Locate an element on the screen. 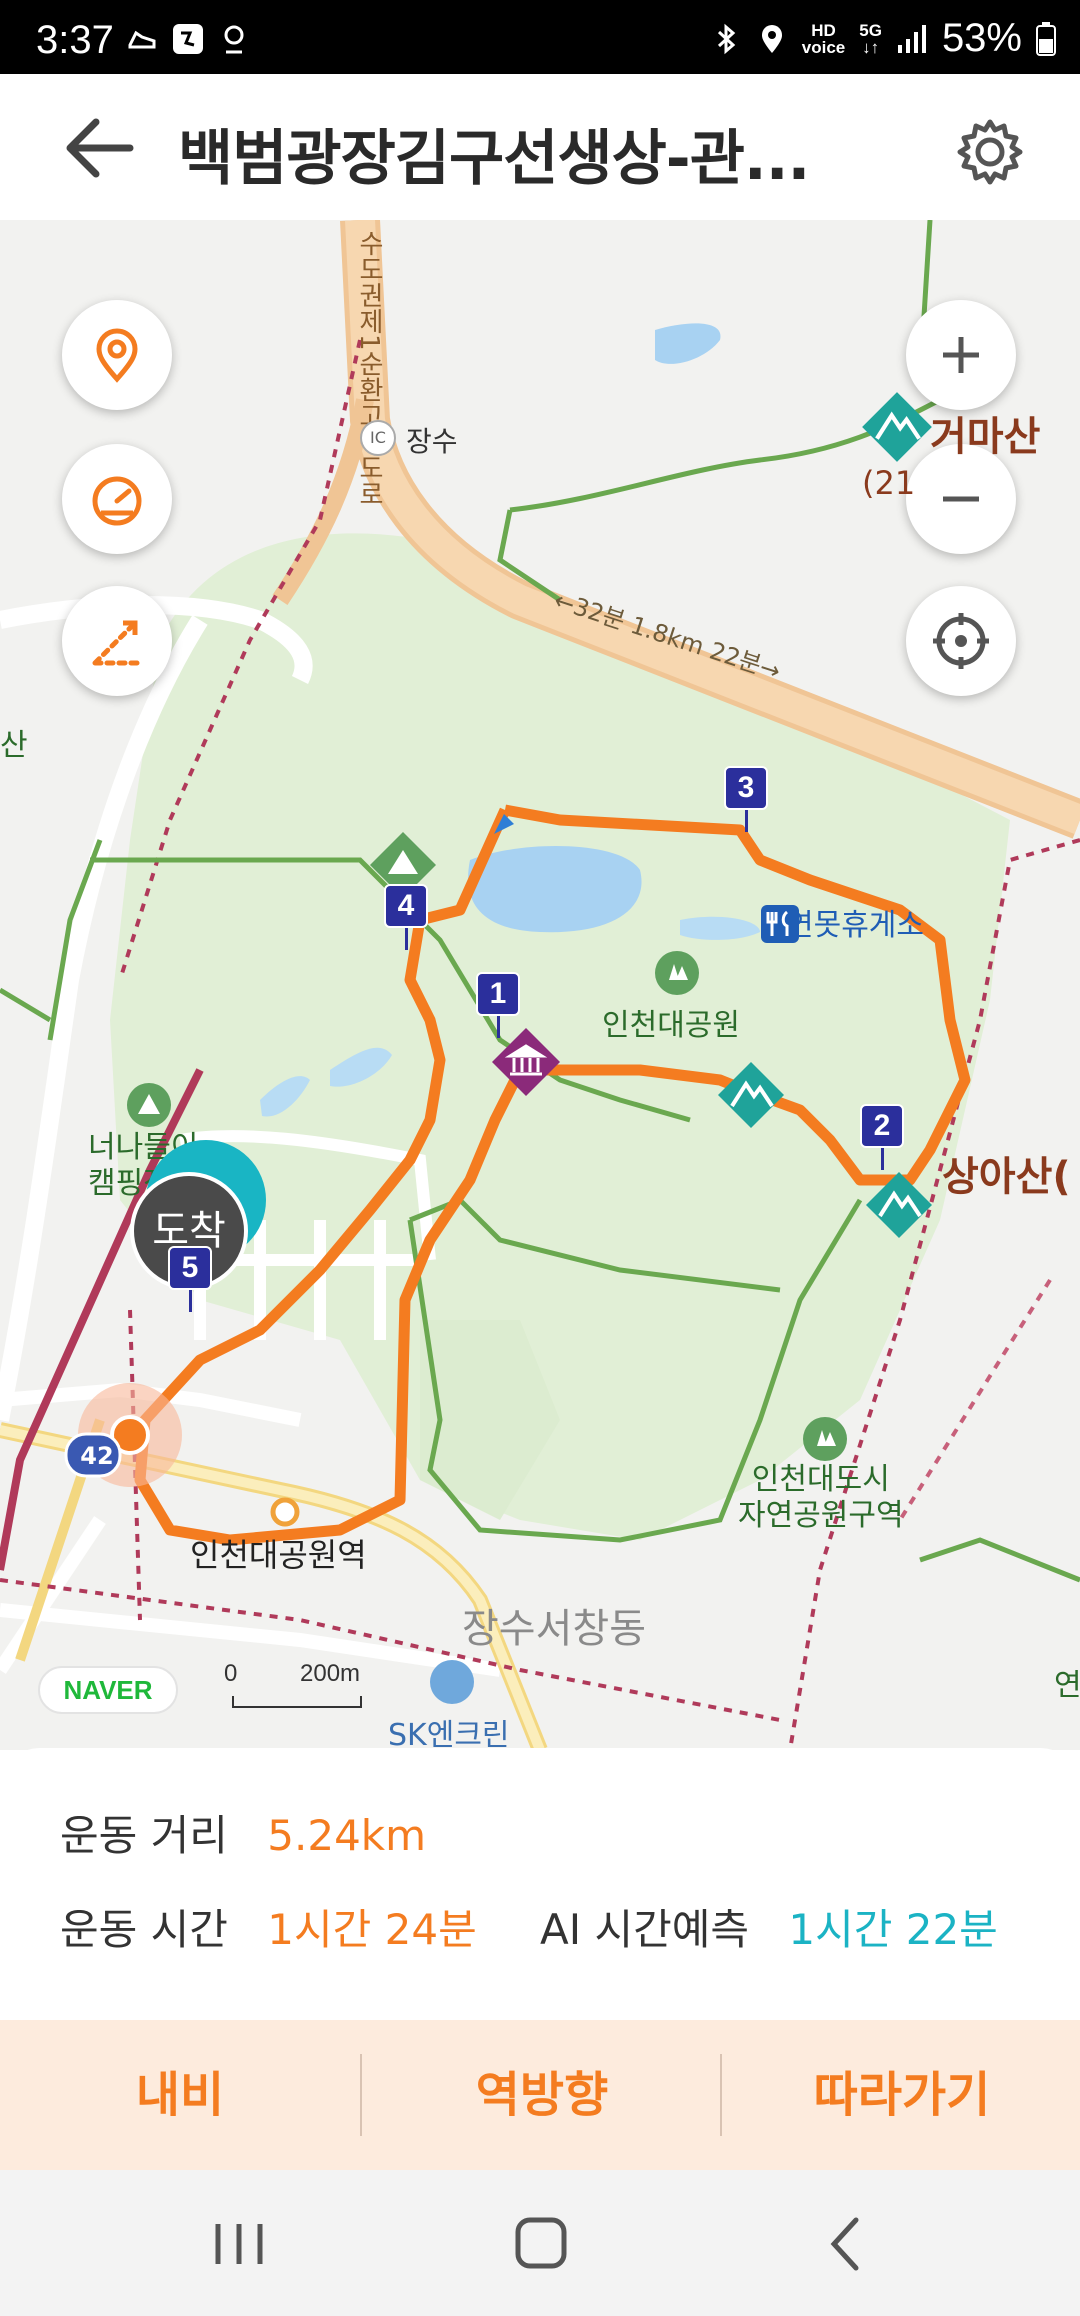 This screenshot has width=1080, height=2316. arrow-left-icon is located at coordinates (100, 148).